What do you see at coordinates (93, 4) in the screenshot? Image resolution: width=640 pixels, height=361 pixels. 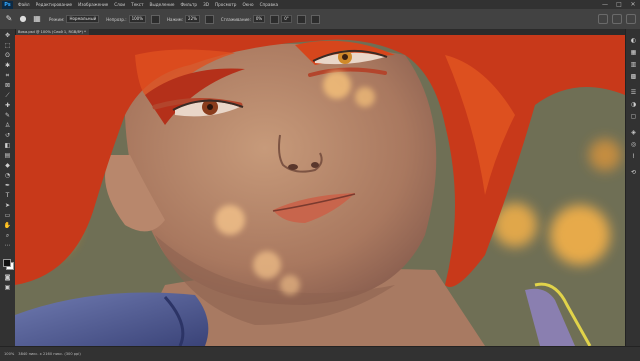 I see `menu-image: Изображение` at bounding box center [93, 4].